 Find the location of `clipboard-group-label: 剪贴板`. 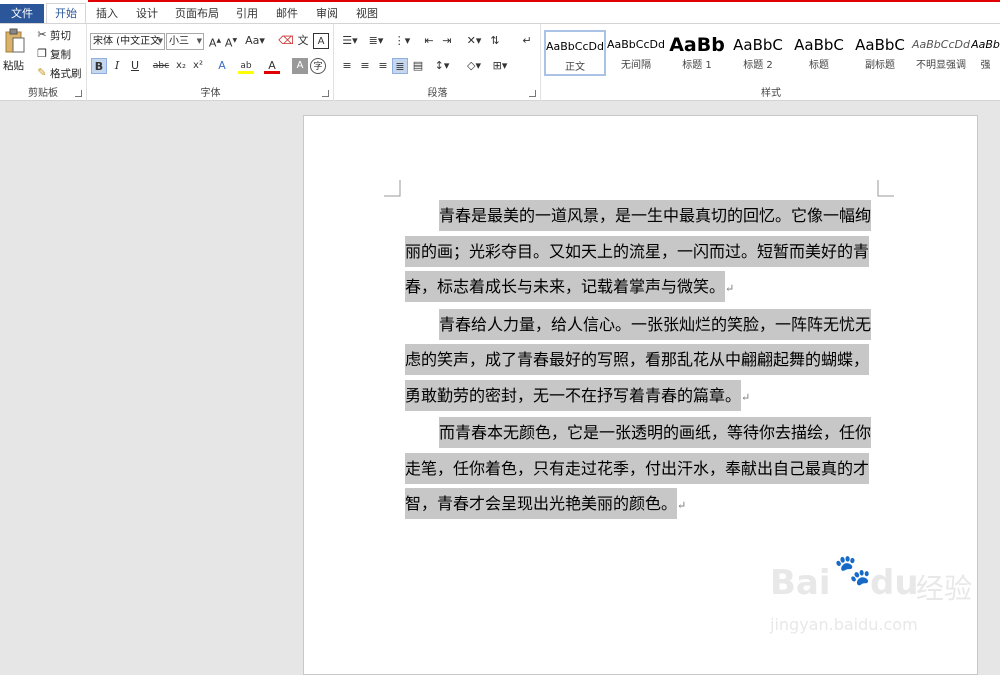

clipboard-group-label: 剪贴板 is located at coordinates (43, 93).